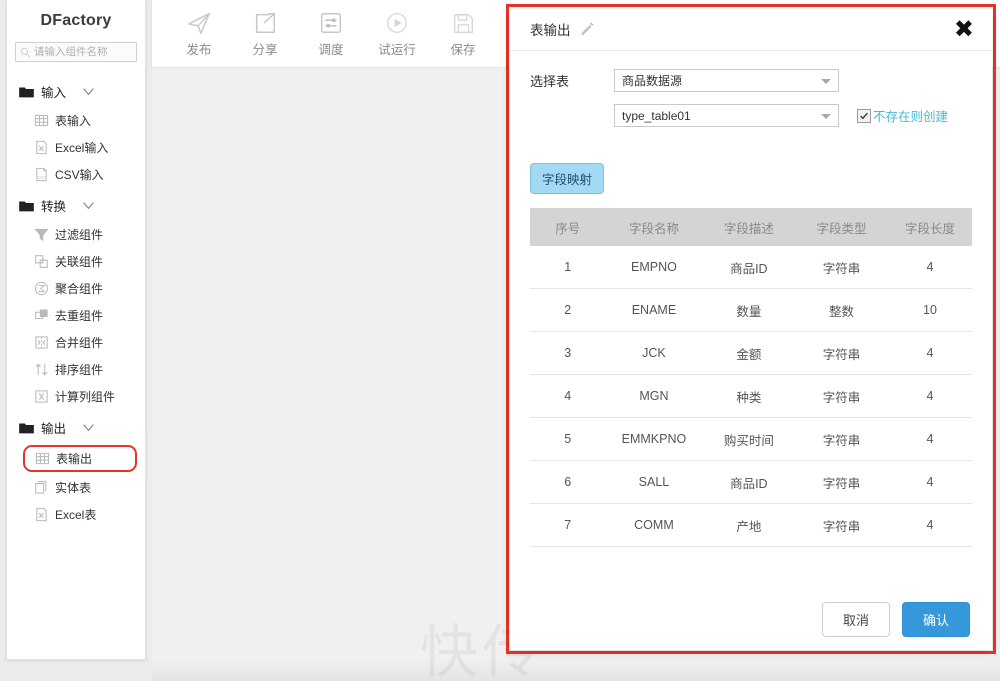 The height and width of the screenshot is (681, 1000). I want to click on datasource-row: 选择表 商品数据源, so click(751, 80).